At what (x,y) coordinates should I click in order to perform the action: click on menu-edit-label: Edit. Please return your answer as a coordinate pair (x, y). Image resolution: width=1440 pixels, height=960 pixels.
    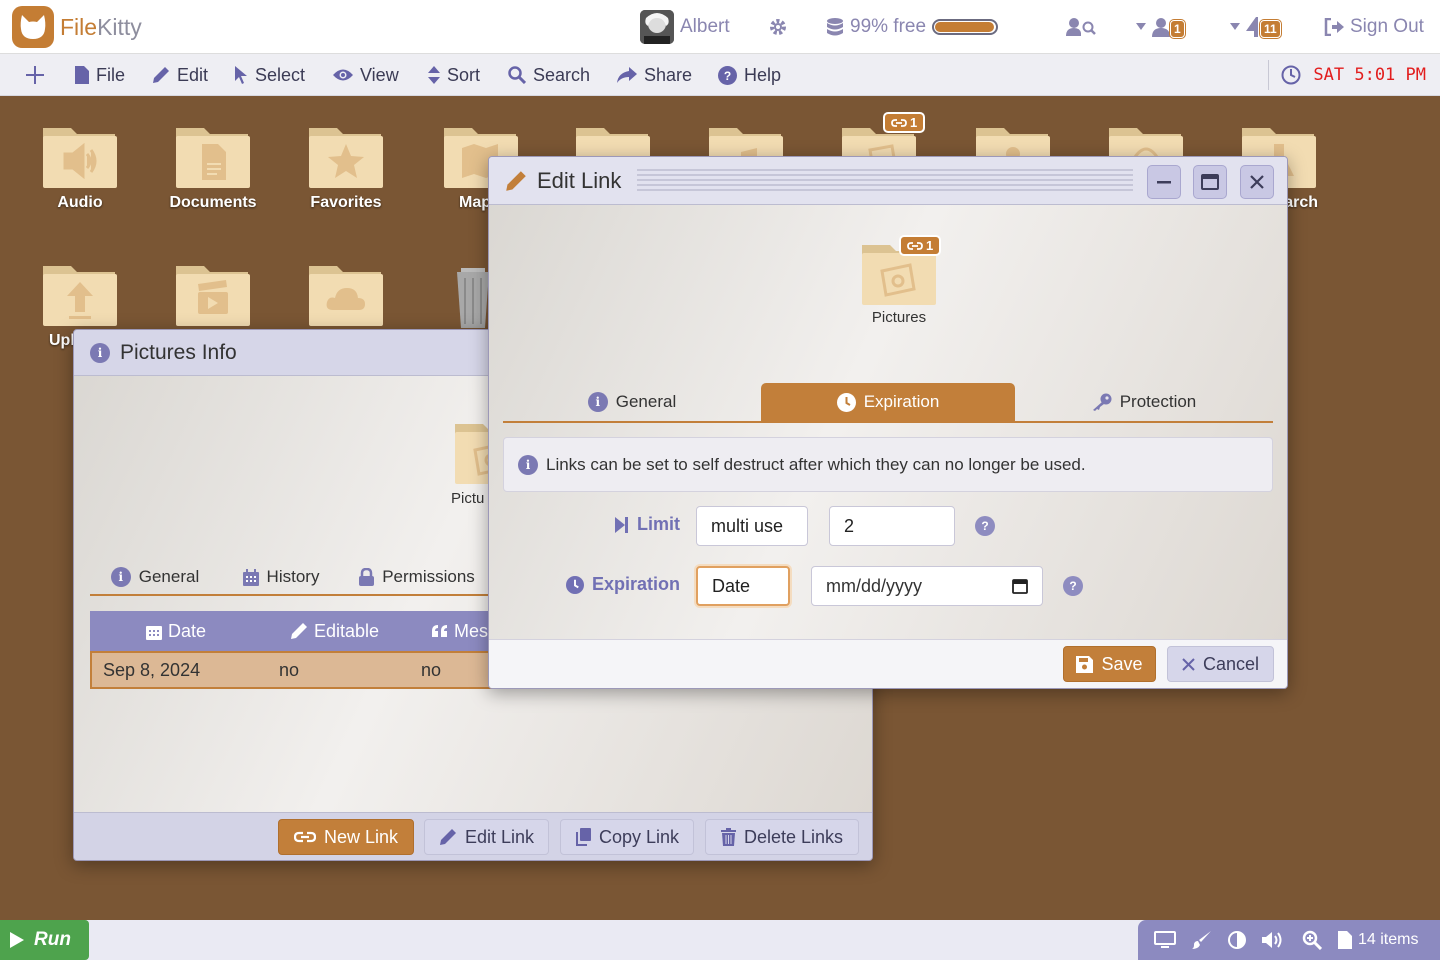
    Looking at the image, I should click on (193, 74).